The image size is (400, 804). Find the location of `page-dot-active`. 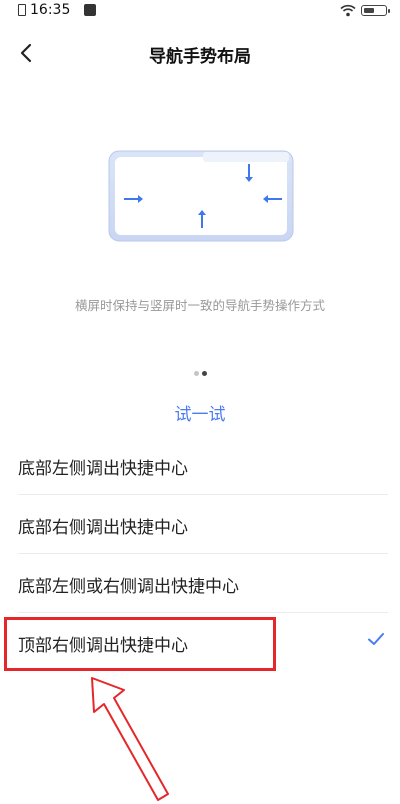

page-dot-active is located at coordinates (204, 373).